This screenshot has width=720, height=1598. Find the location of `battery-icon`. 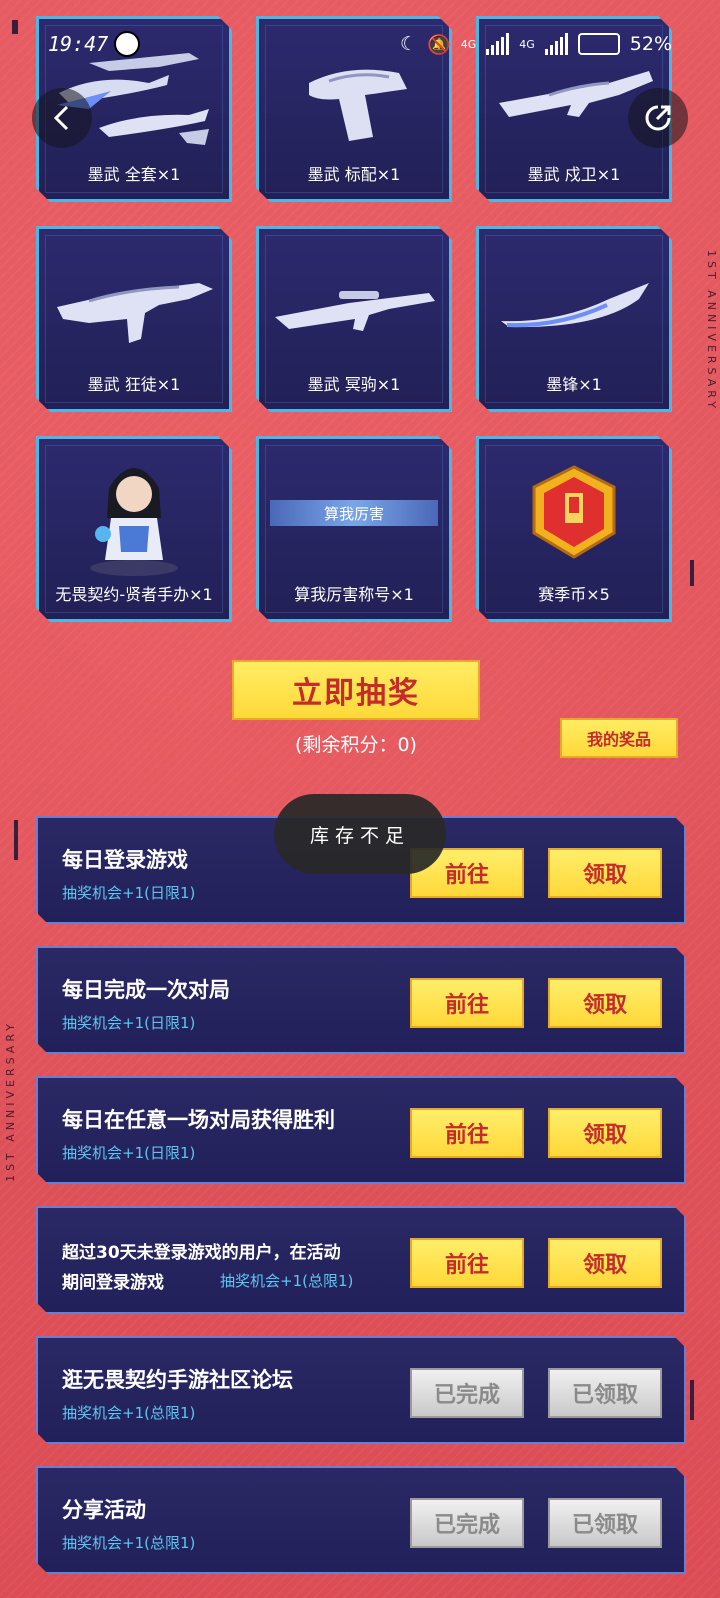

battery-icon is located at coordinates (598, 44).